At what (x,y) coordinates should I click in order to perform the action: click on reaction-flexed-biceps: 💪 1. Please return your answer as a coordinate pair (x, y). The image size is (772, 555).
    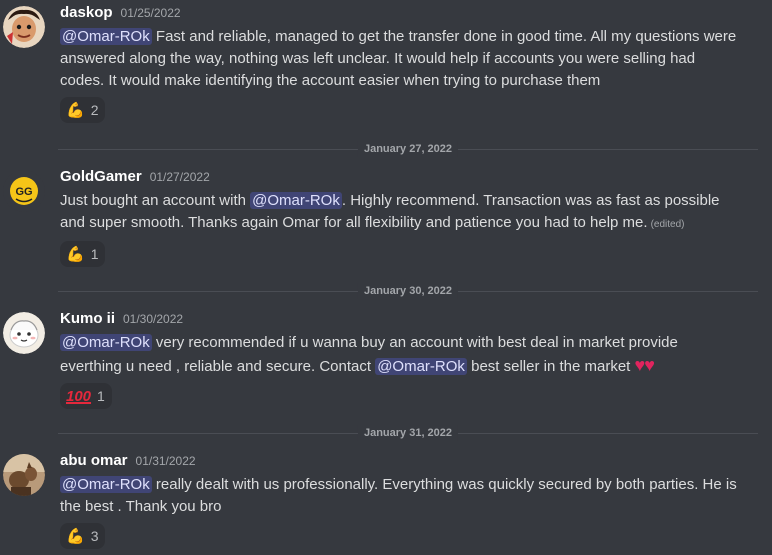
    Looking at the image, I should click on (83, 254).